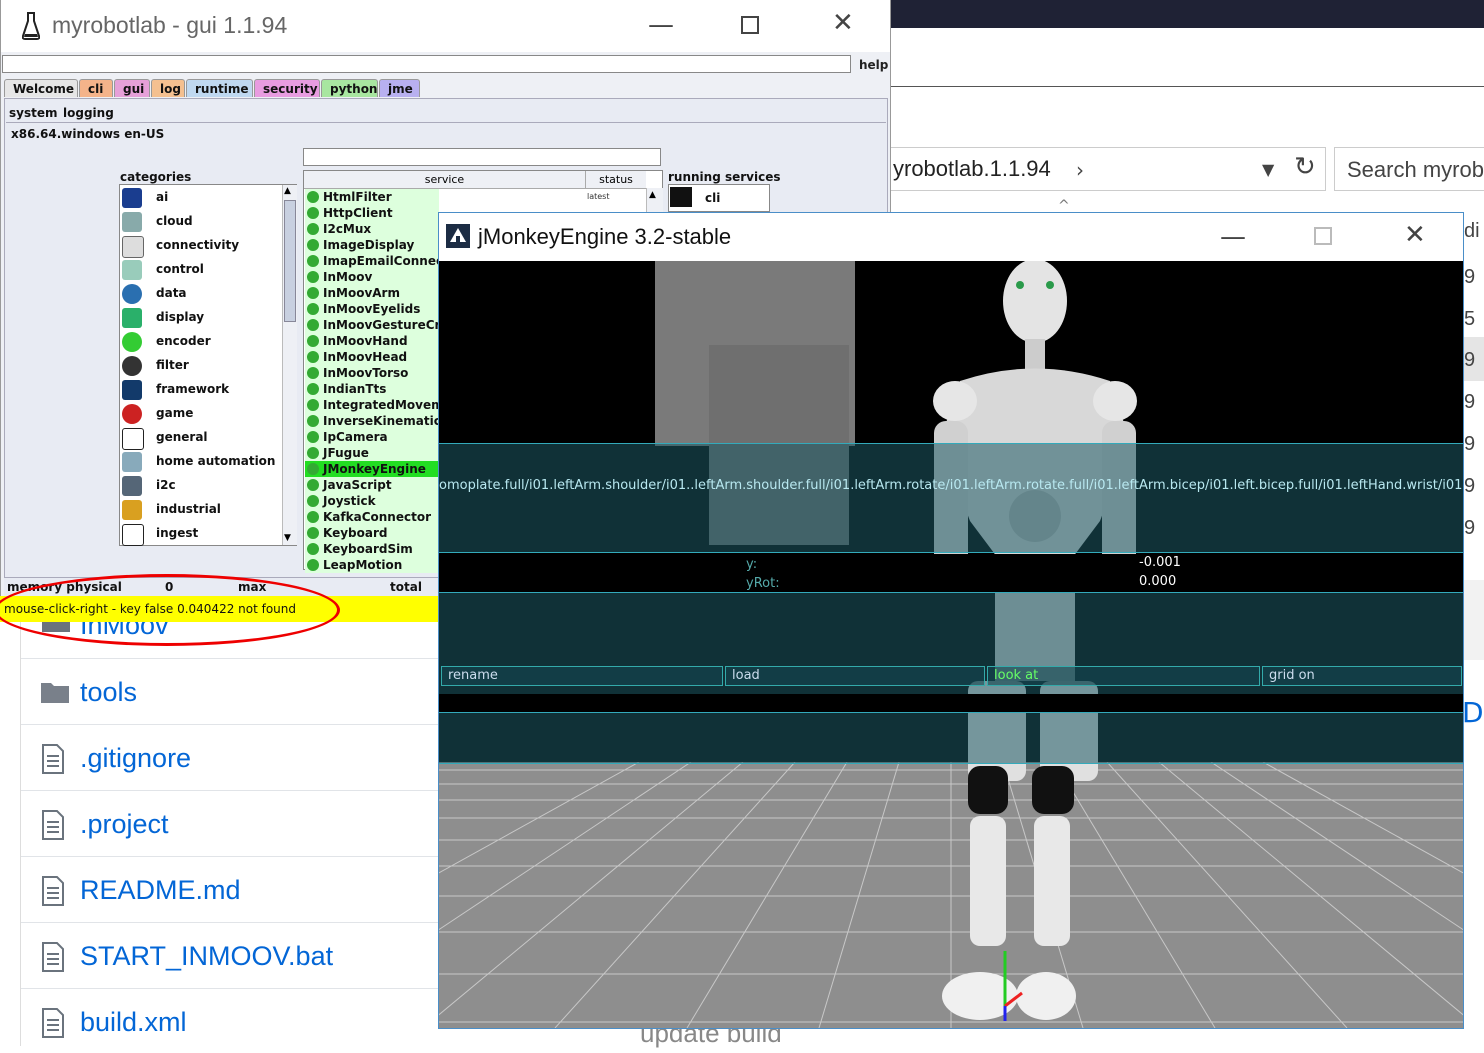 The width and height of the screenshot is (1484, 1053). I want to click on service-filter-input, so click(482, 157).